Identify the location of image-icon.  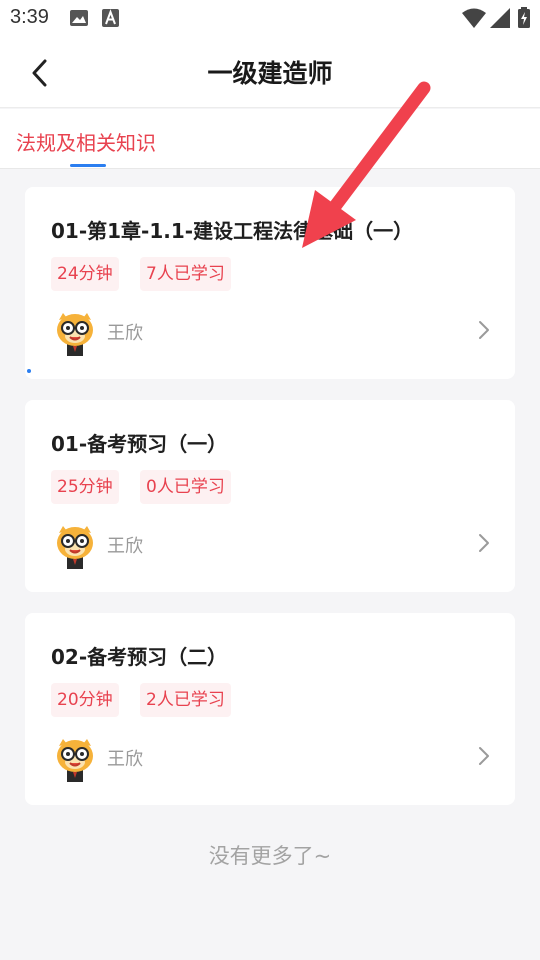
(79, 18).